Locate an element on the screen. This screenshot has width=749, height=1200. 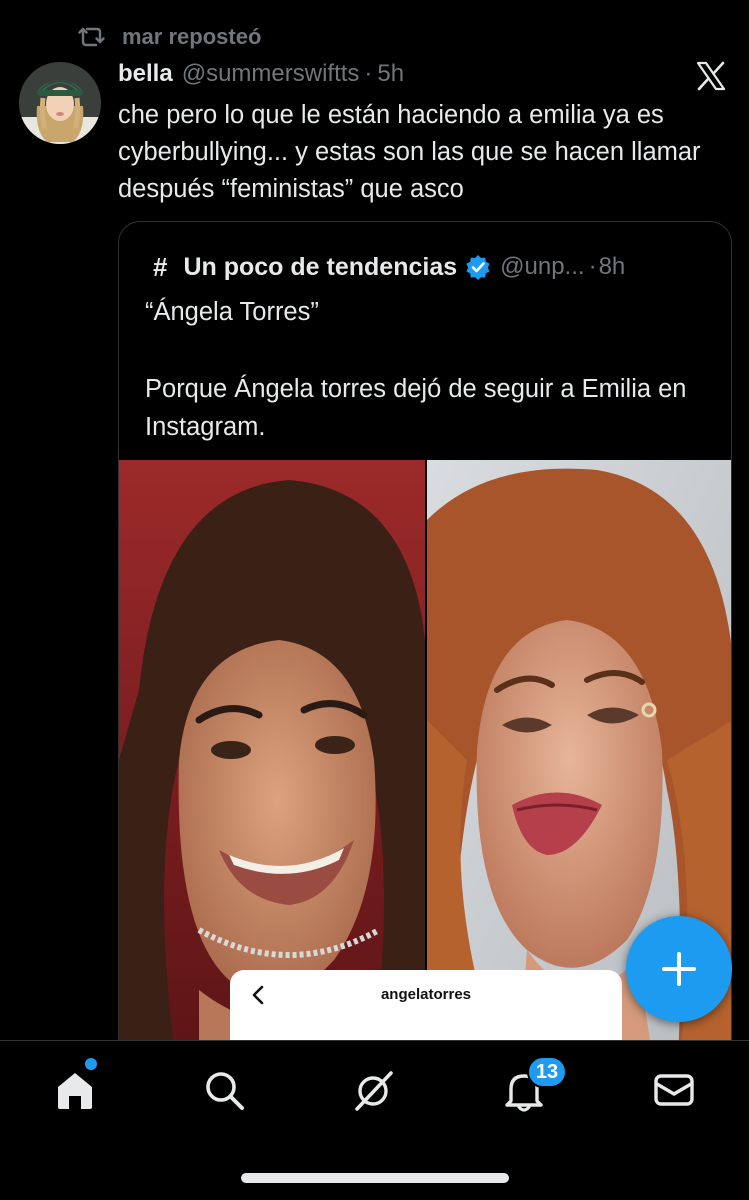
instagram-profile-overlay: angelatorres is located at coordinates (426, 1010).